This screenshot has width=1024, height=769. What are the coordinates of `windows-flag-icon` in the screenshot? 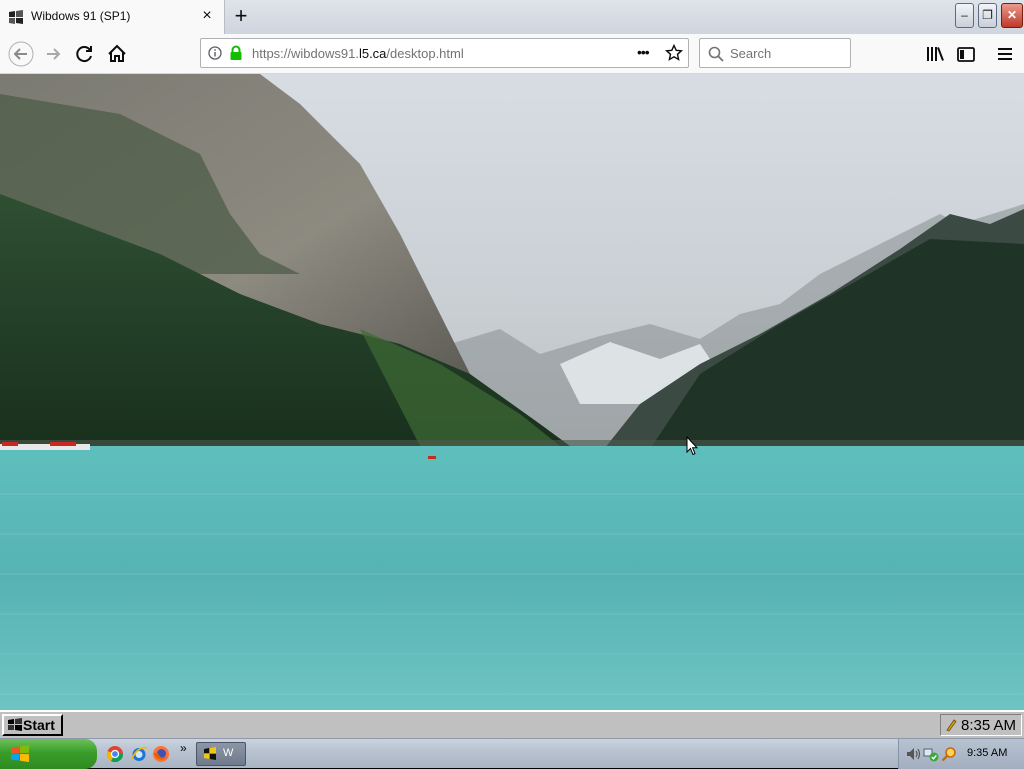 It's located at (20, 753).